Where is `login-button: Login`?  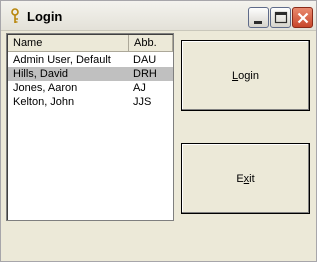 login-button: Login is located at coordinates (245, 75).